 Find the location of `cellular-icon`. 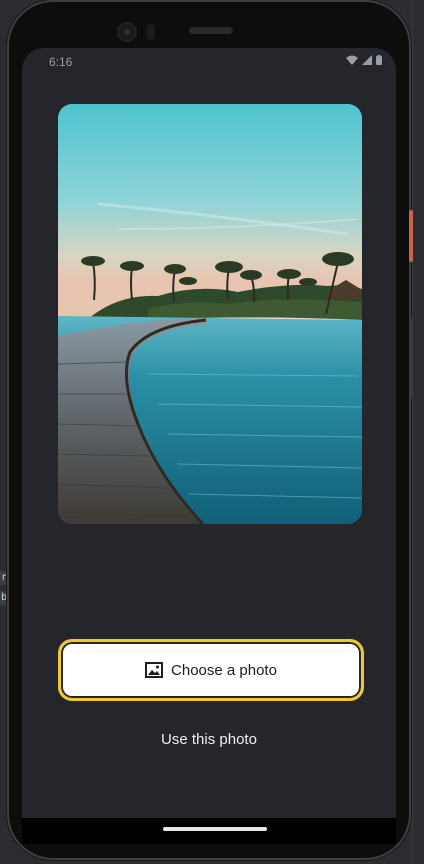

cellular-icon is located at coordinates (367, 60).